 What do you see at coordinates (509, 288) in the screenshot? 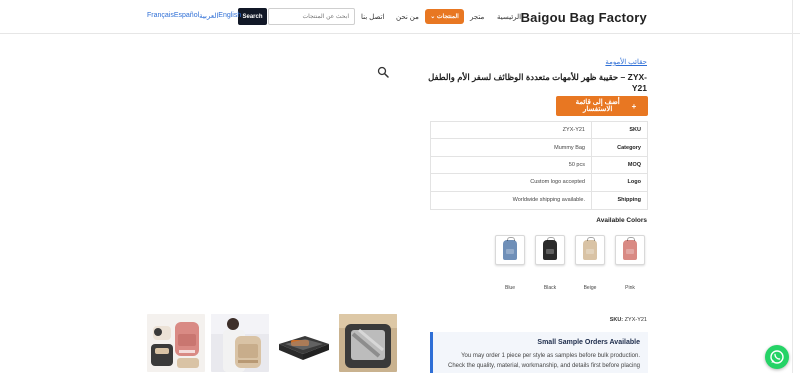
I see `color-label: Blue` at bounding box center [509, 288].